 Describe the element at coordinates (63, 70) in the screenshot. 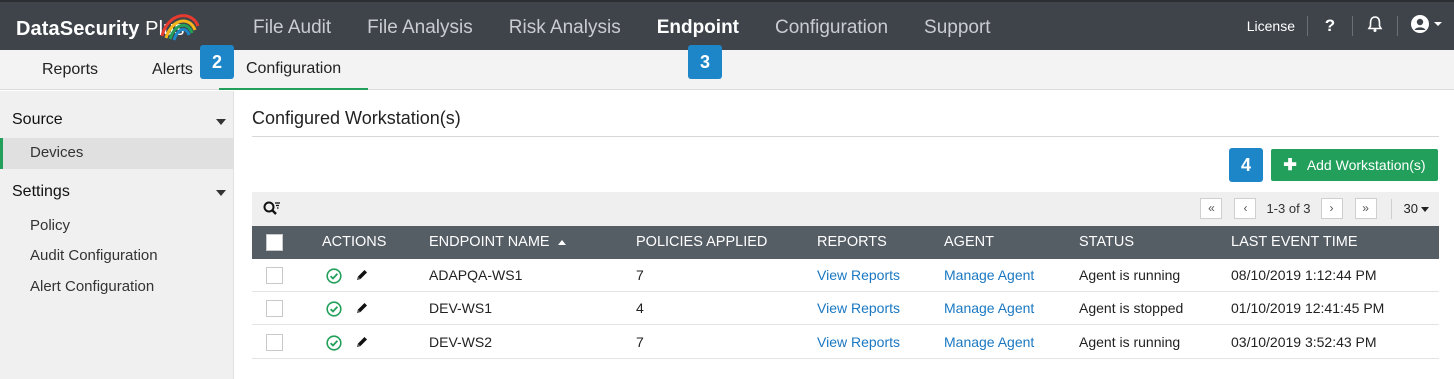

I see `tab-reports: Reports` at that location.